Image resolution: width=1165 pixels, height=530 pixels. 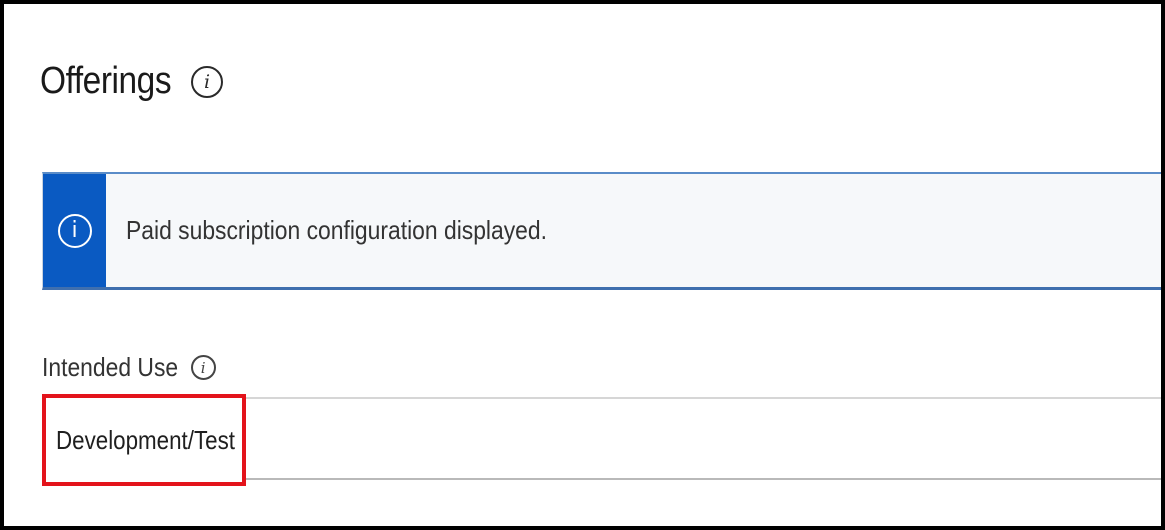 I want to click on page-header: Offerings i, so click(x=131, y=81).